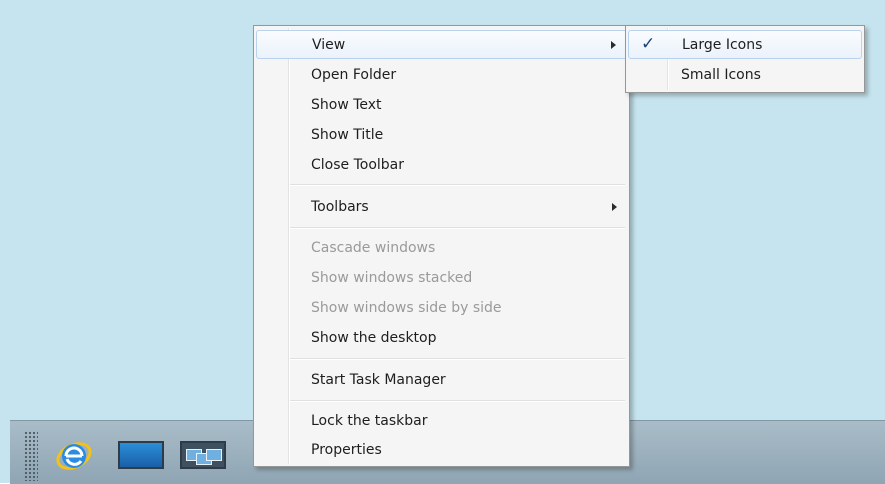 The width and height of the screenshot is (885, 484). Describe the element at coordinates (441, 164) in the screenshot. I see `menu-item-close-toolbar: Close Toolbar` at that location.